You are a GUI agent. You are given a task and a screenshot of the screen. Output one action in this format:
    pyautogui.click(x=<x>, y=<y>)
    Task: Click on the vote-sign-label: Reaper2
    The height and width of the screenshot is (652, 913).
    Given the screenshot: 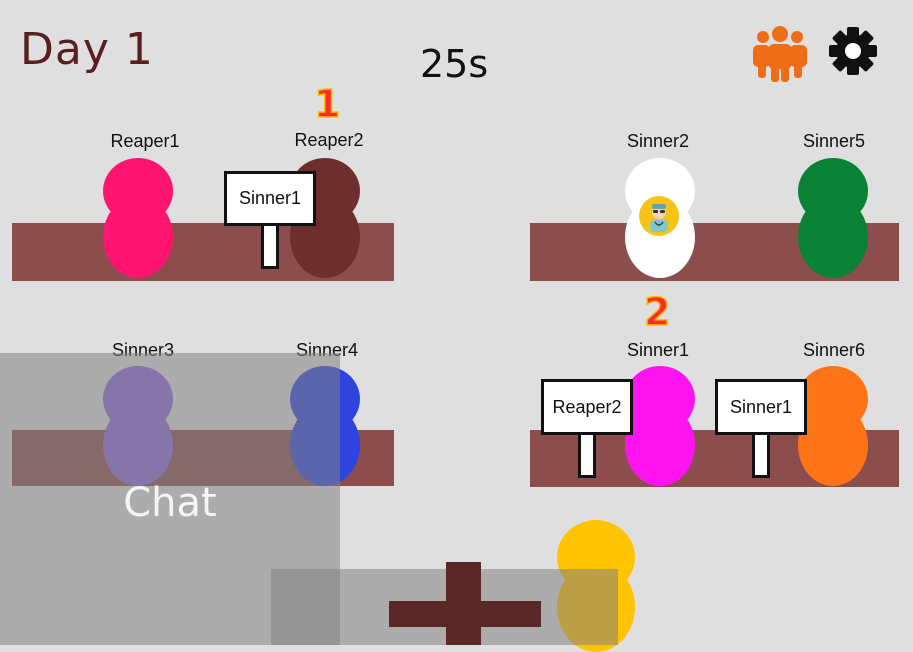 What is the action you would take?
    pyautogui.click(x=587, y=406)
    